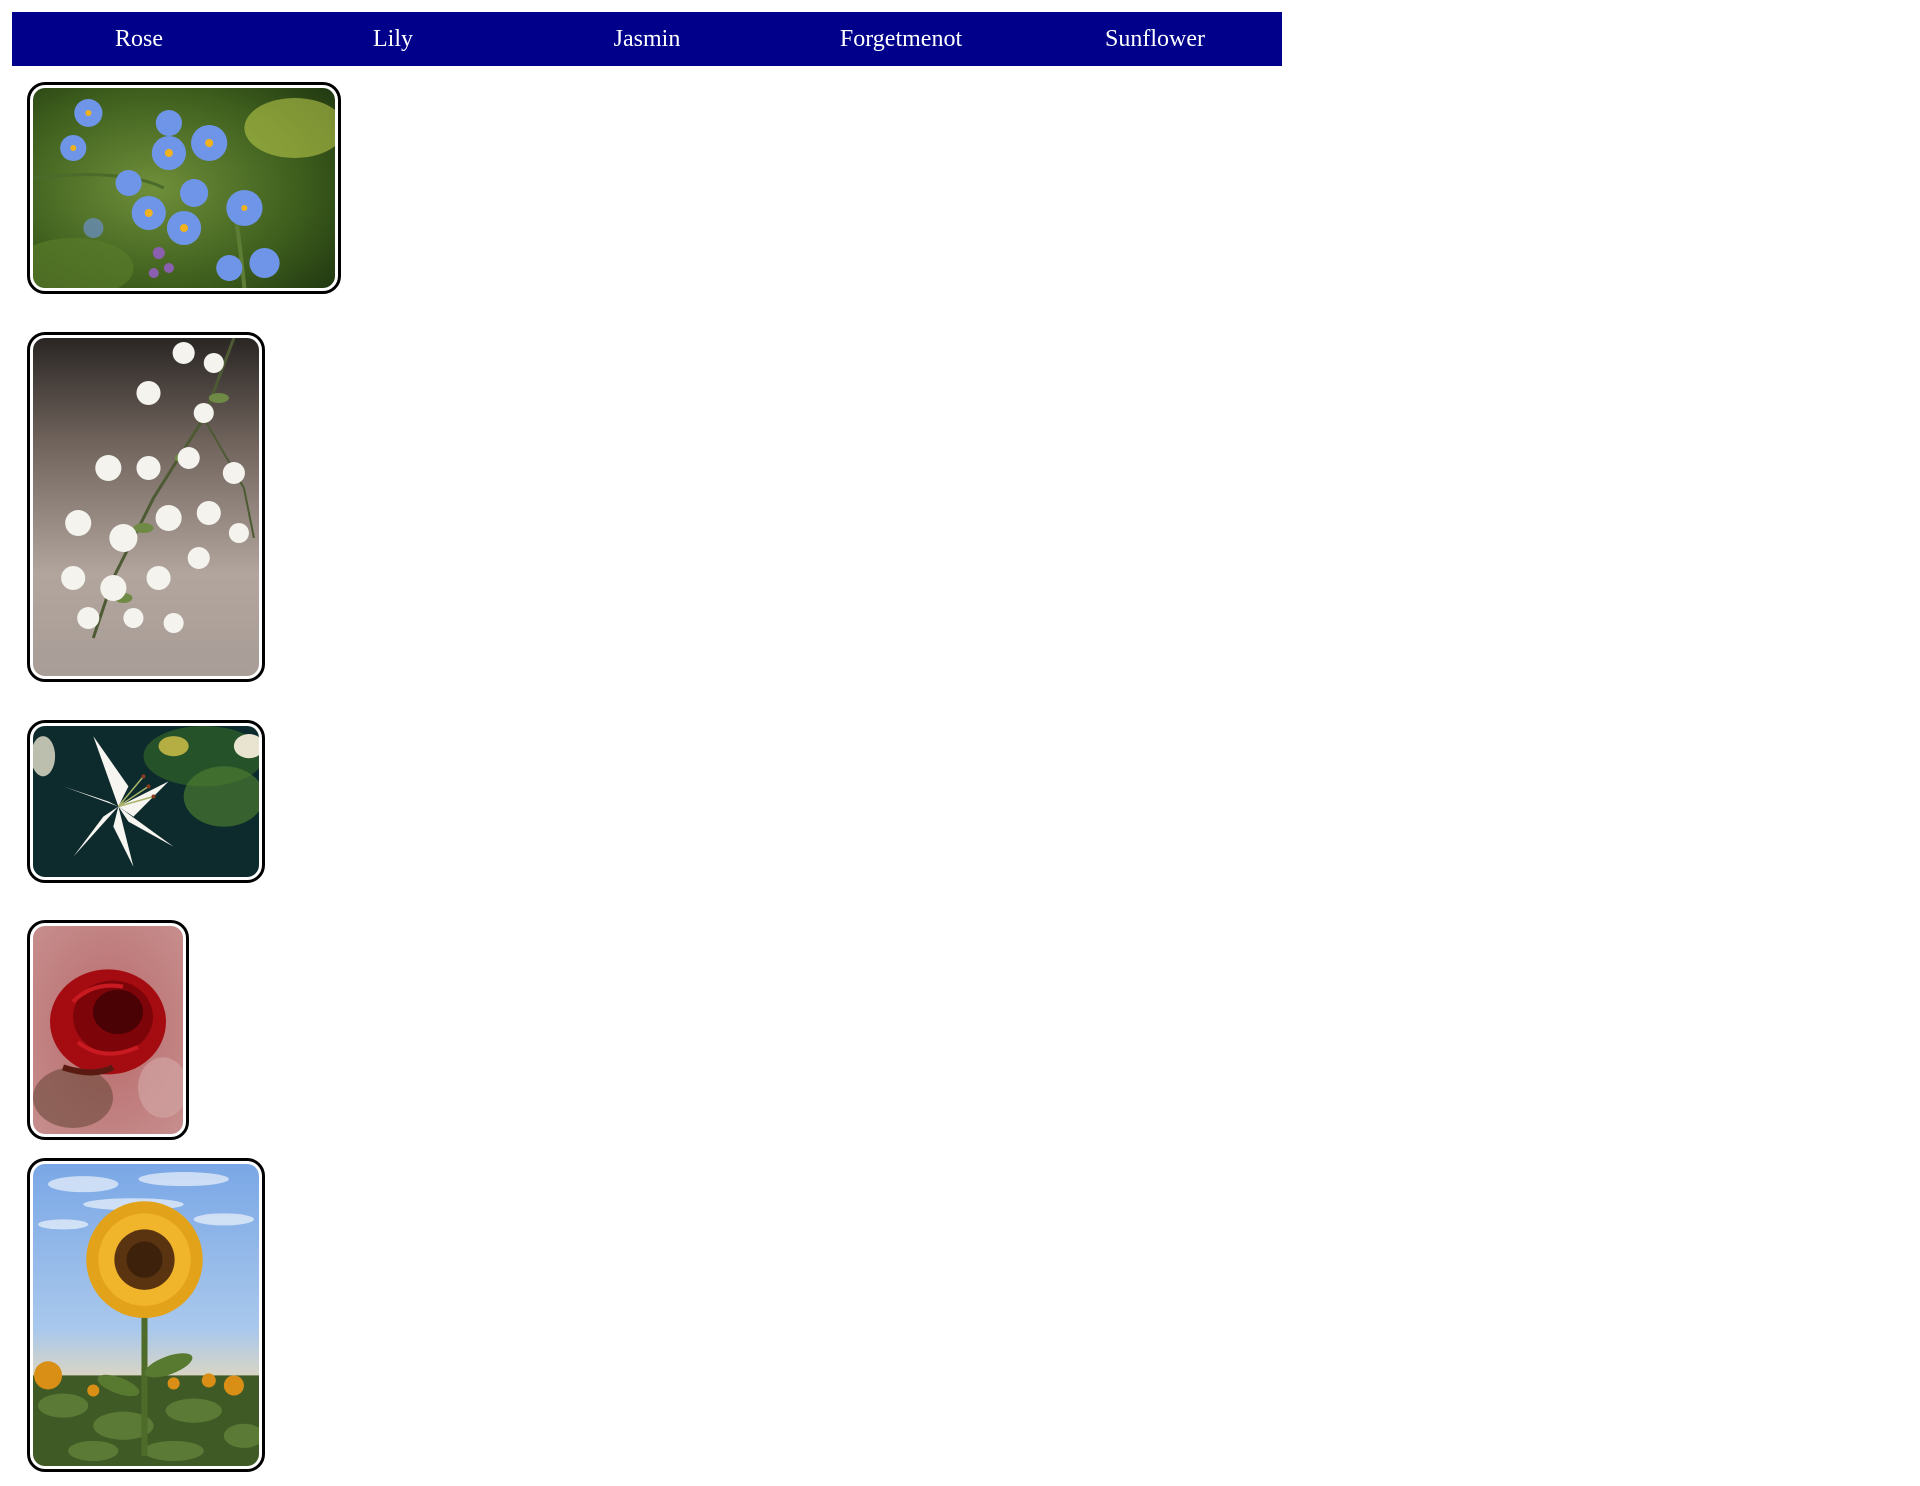 The height and width of the screenshot is (1486, 1920). I want to click on forgetmenot-image, so click(184, 188).